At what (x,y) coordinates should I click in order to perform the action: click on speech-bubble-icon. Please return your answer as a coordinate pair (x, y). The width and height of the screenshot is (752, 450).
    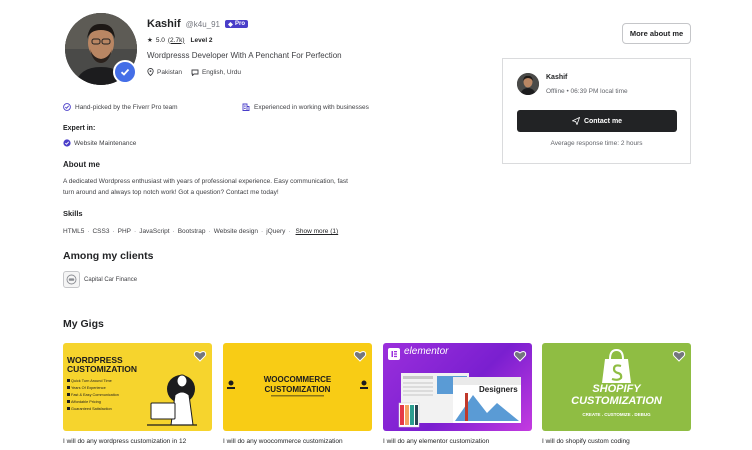
    Looking at the image, I should click on (195, 72).